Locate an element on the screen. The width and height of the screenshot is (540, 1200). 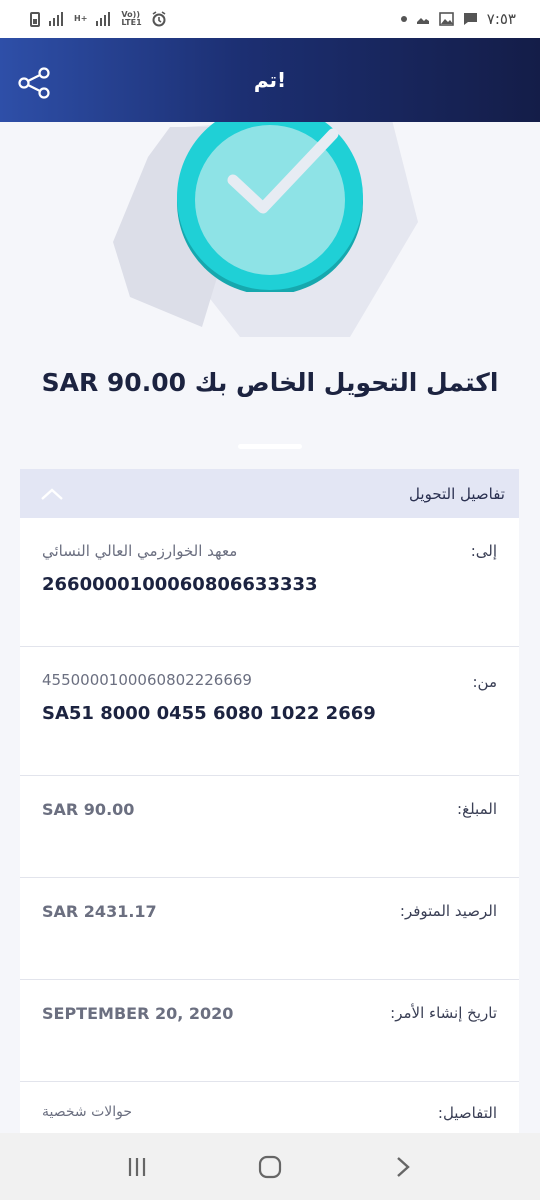
system-nav-bar is located at coordinates (270, 1166).